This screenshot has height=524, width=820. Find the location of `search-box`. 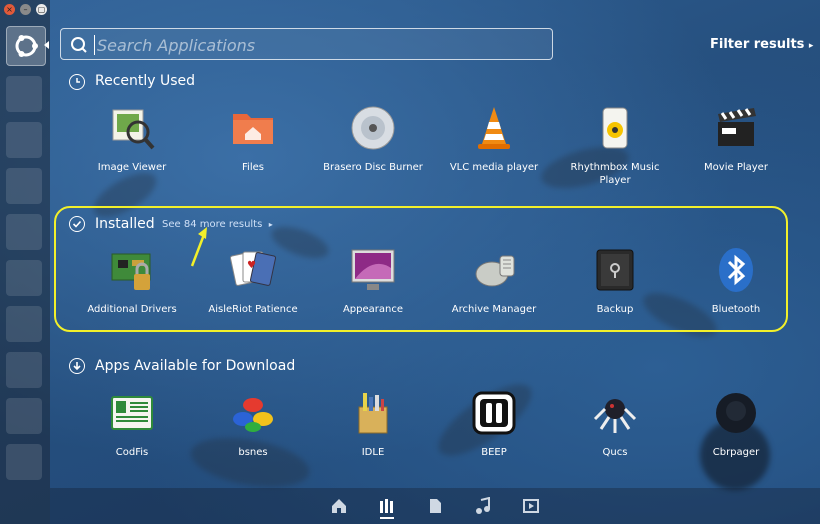

search-box is located at coordinates (306, 44).